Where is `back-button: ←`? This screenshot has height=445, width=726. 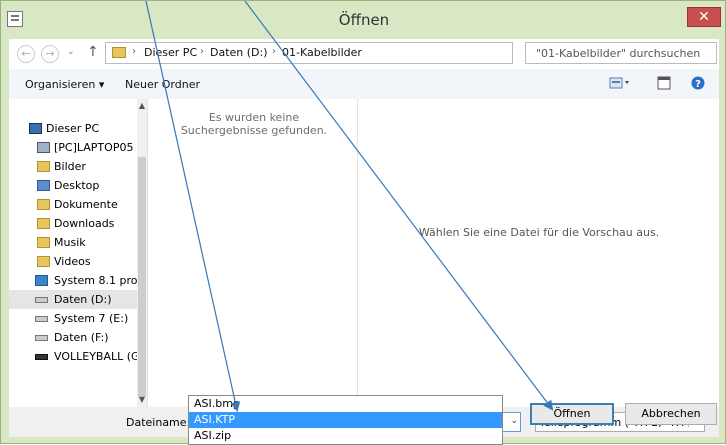 back-button: ← is located at coordinates (26, 54).